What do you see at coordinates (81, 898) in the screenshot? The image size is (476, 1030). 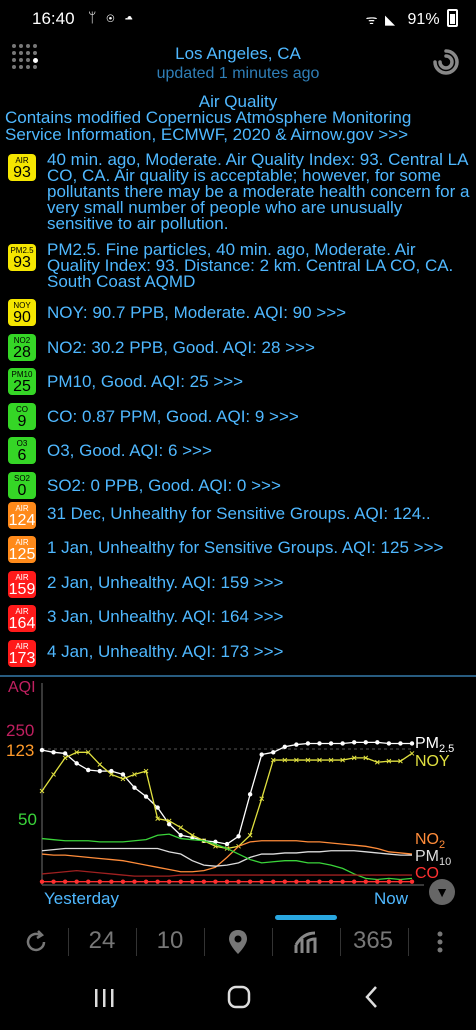 I see `x-label-yesterday: Yesterday` at bounding box center [81, 898].